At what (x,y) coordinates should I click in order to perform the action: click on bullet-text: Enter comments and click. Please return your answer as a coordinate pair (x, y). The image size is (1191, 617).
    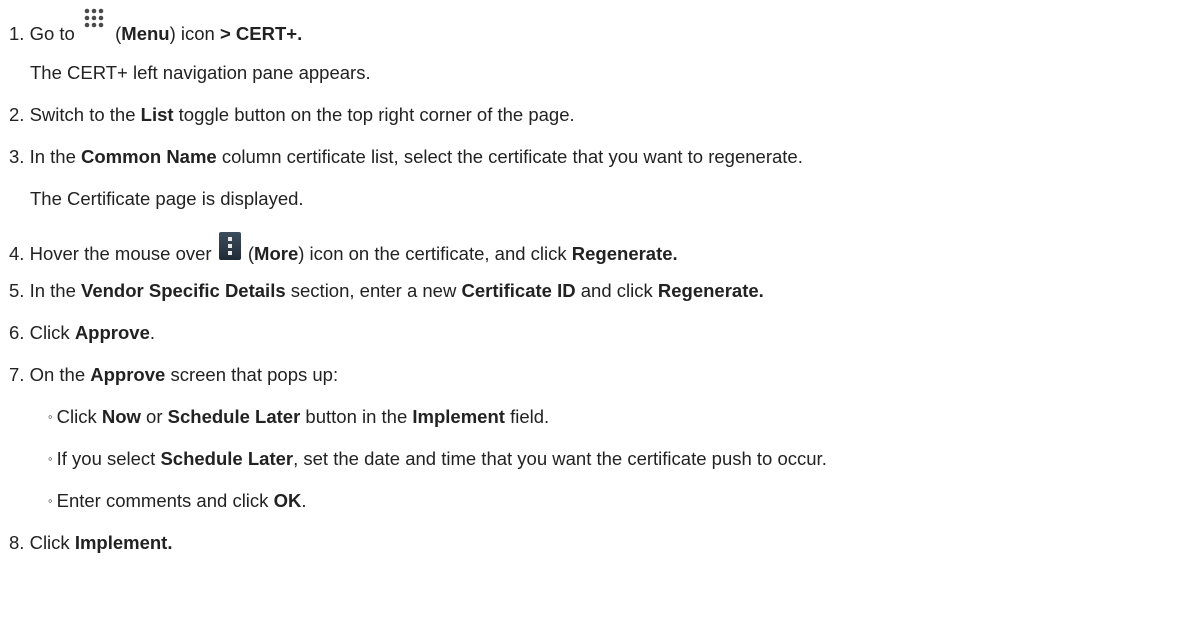
    Looking at the image, I should click on (162, 500).